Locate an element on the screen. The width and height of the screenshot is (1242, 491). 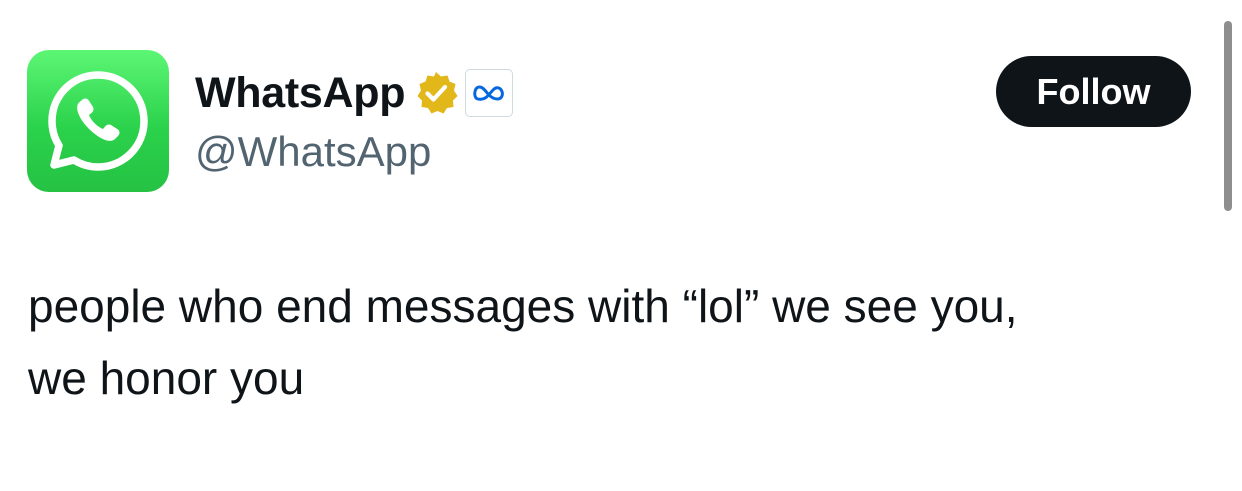
avatar is located at coordinates (98, 121).